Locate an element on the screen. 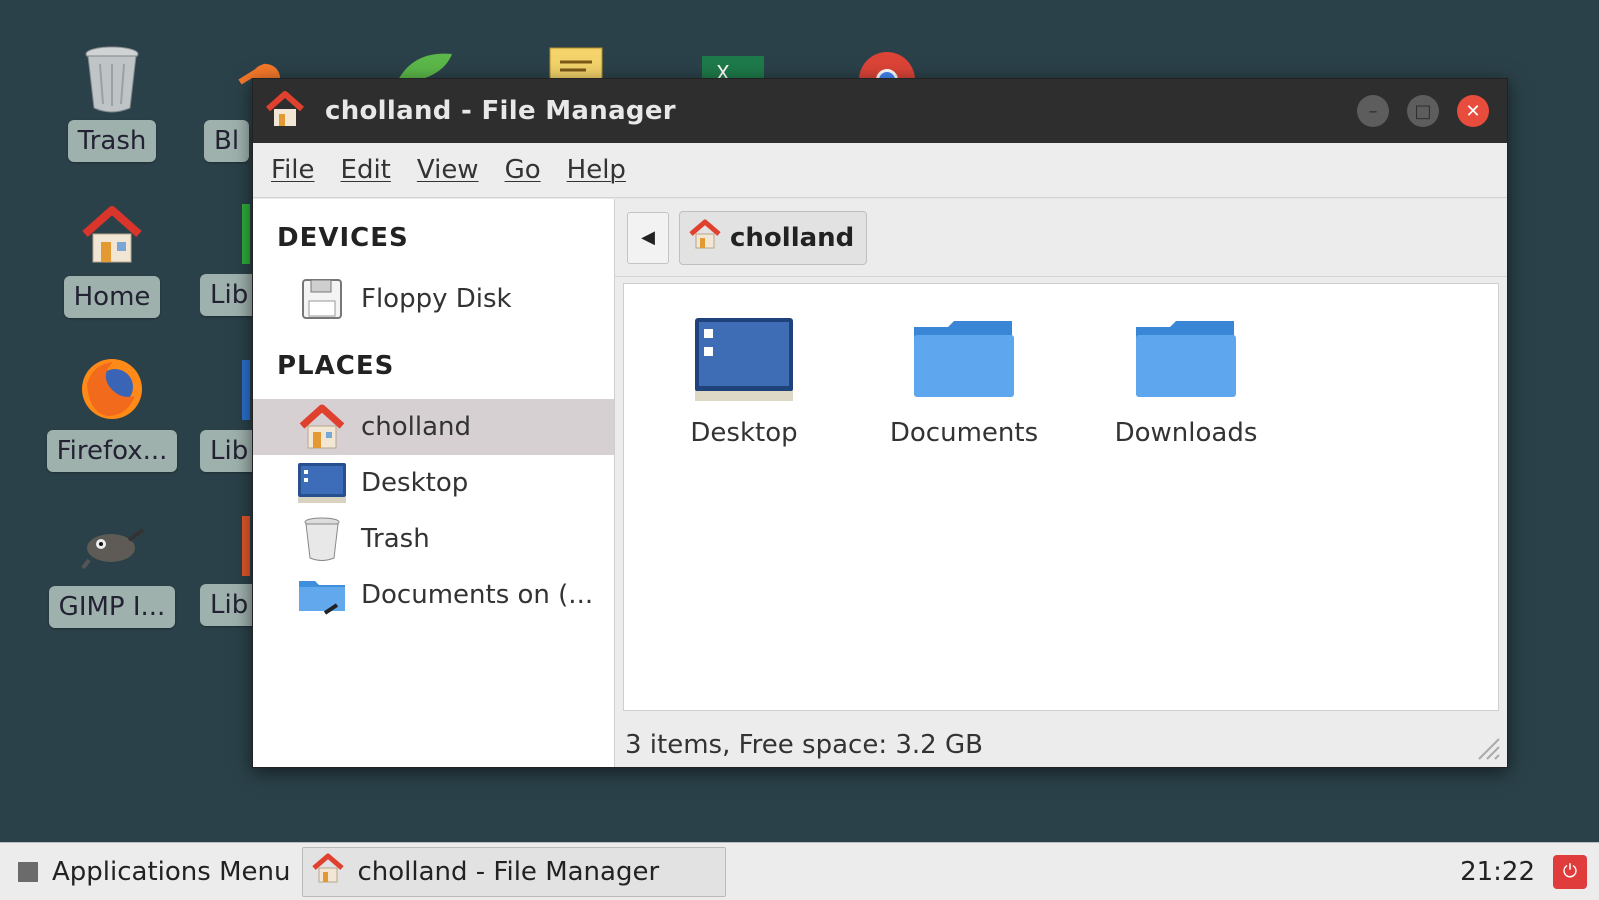 The height and width of the screenshot is (900, 1599). floppy-disk-icon is located at coordinates (322, 299).